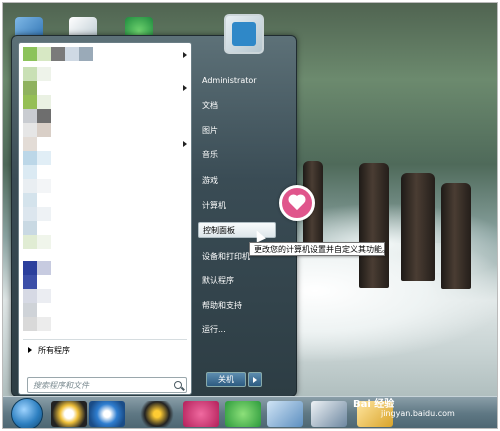 Image resolution: width=500 pixels, height=431 pixels. What do you see at coordinates (69, 414) in the screenshot?
I see `qq-icon` at bounding box center [69, 414].